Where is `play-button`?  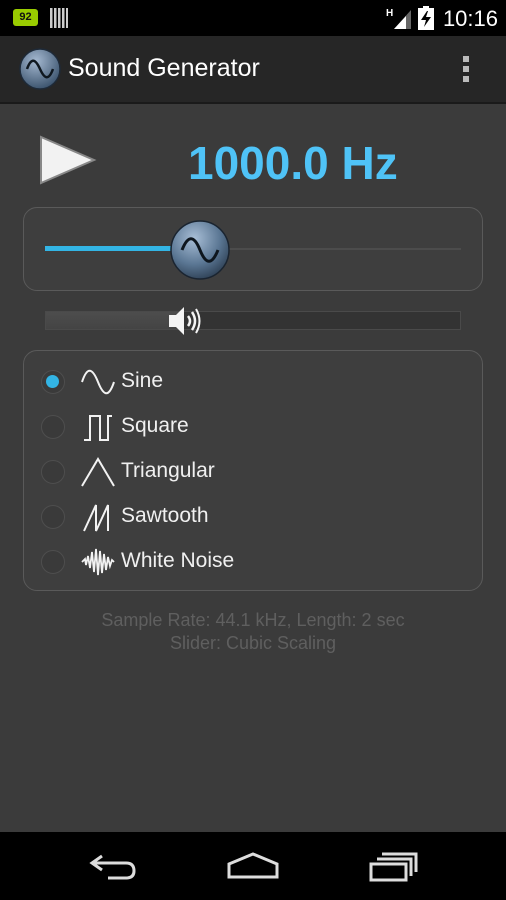 play-button is located at coordinates (68, 160).